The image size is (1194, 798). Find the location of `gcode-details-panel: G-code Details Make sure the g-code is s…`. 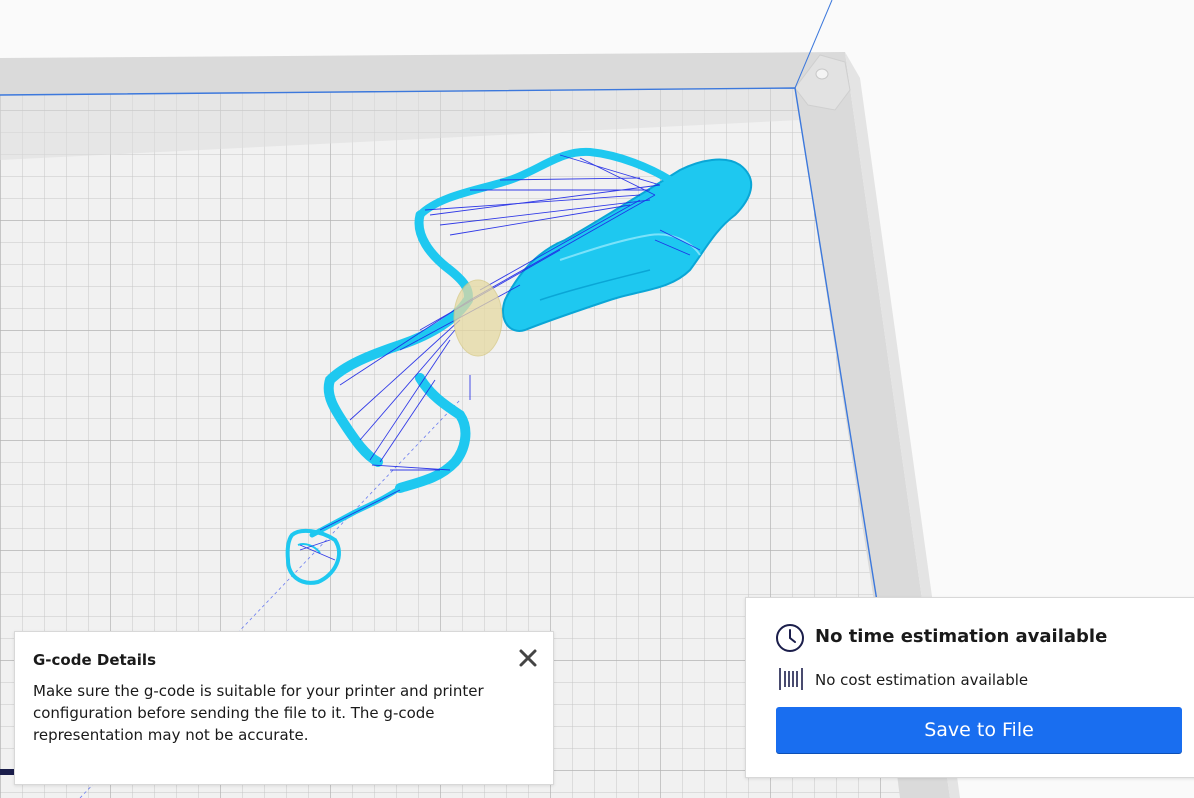

gcode-details-panel: G-code Details Make sure the g-code is s… is located at coordinates (284, 708).